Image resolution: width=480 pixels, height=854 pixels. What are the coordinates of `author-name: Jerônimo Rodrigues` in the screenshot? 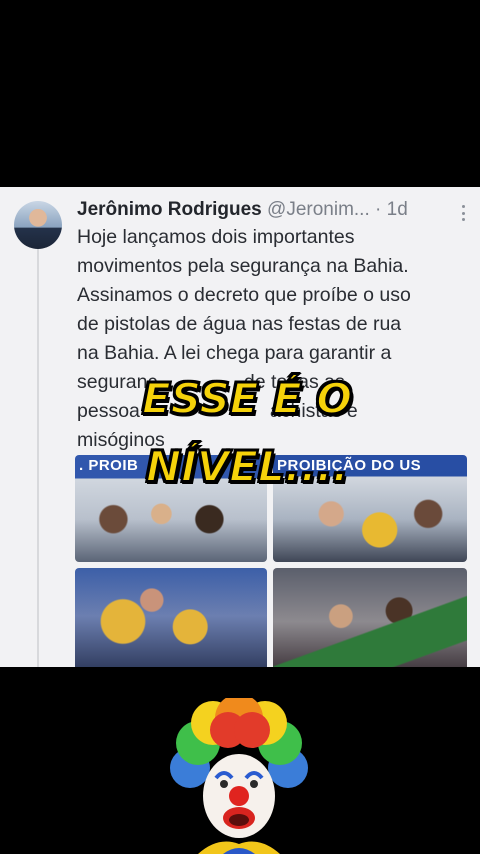 It's located at (169, 209).